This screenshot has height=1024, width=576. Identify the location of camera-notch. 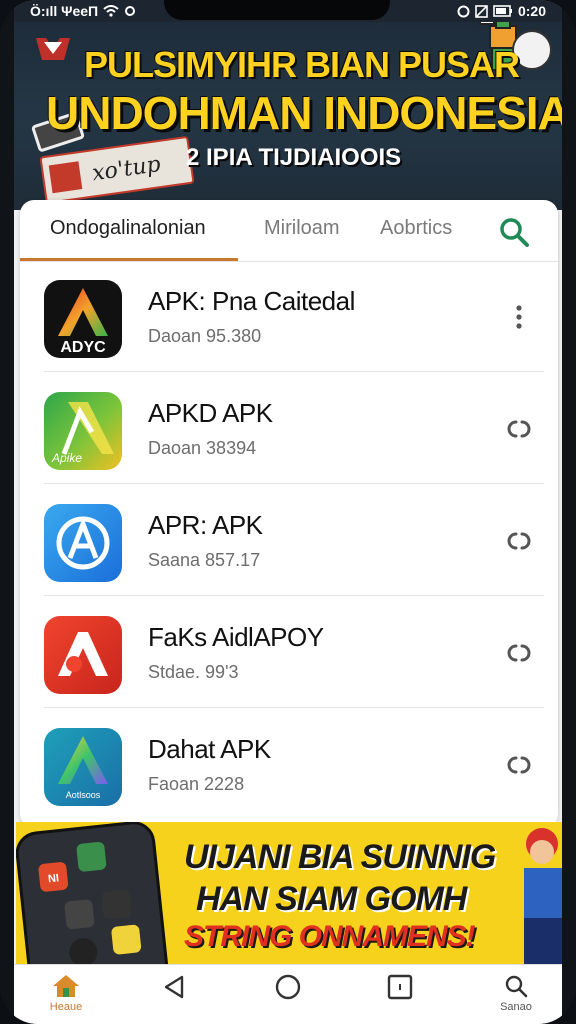
(277, 10).